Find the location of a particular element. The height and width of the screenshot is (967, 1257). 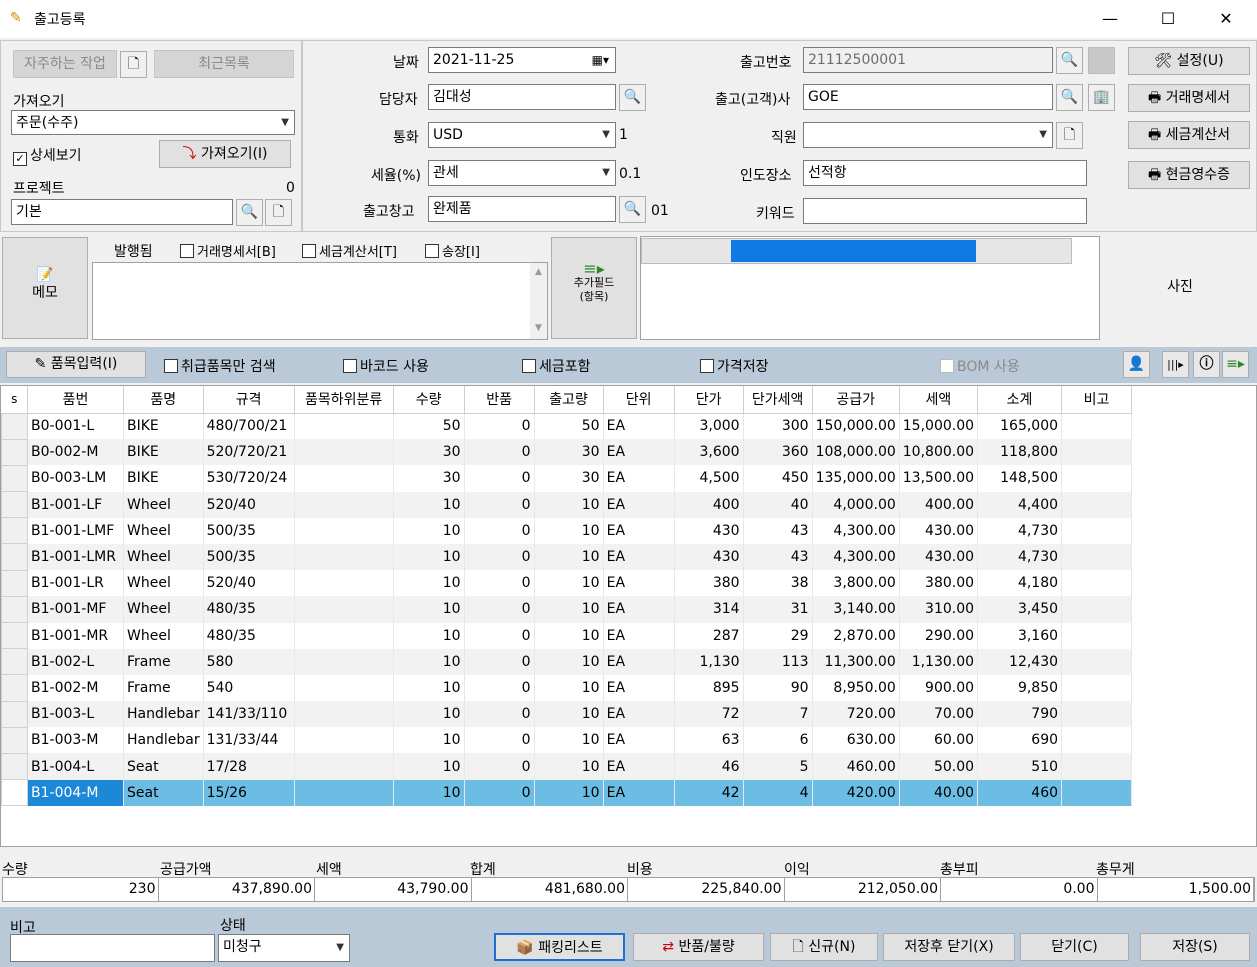

invoice-issued-checkbox: 세금계산서[T] is located at coordinates (349, 250).